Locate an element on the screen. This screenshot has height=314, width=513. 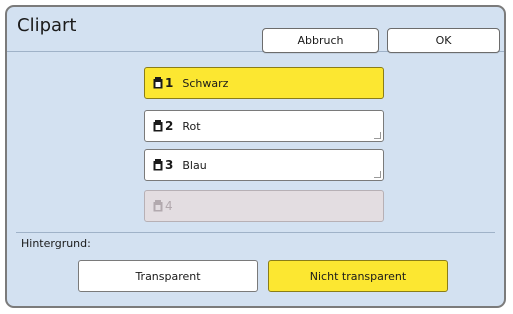
opaque-button-label: Nicht transparent is located at coordinates (358, 276).